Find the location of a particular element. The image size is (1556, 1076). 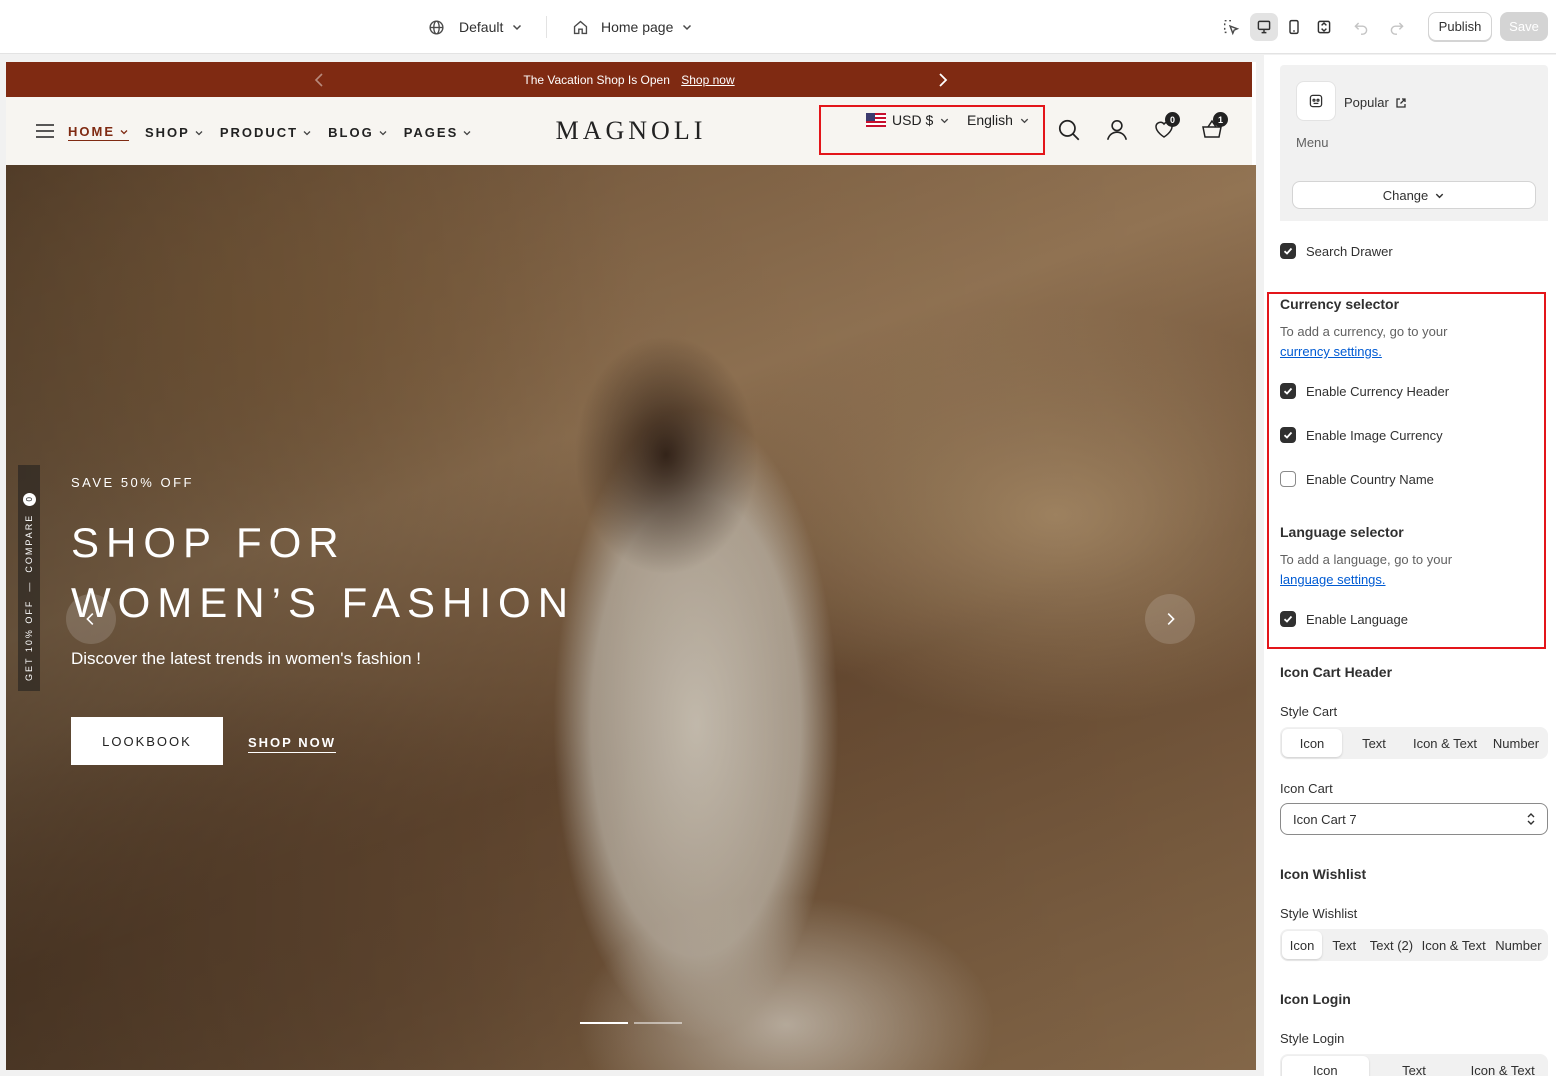

globe-icon is located at coordinates (436, 27).